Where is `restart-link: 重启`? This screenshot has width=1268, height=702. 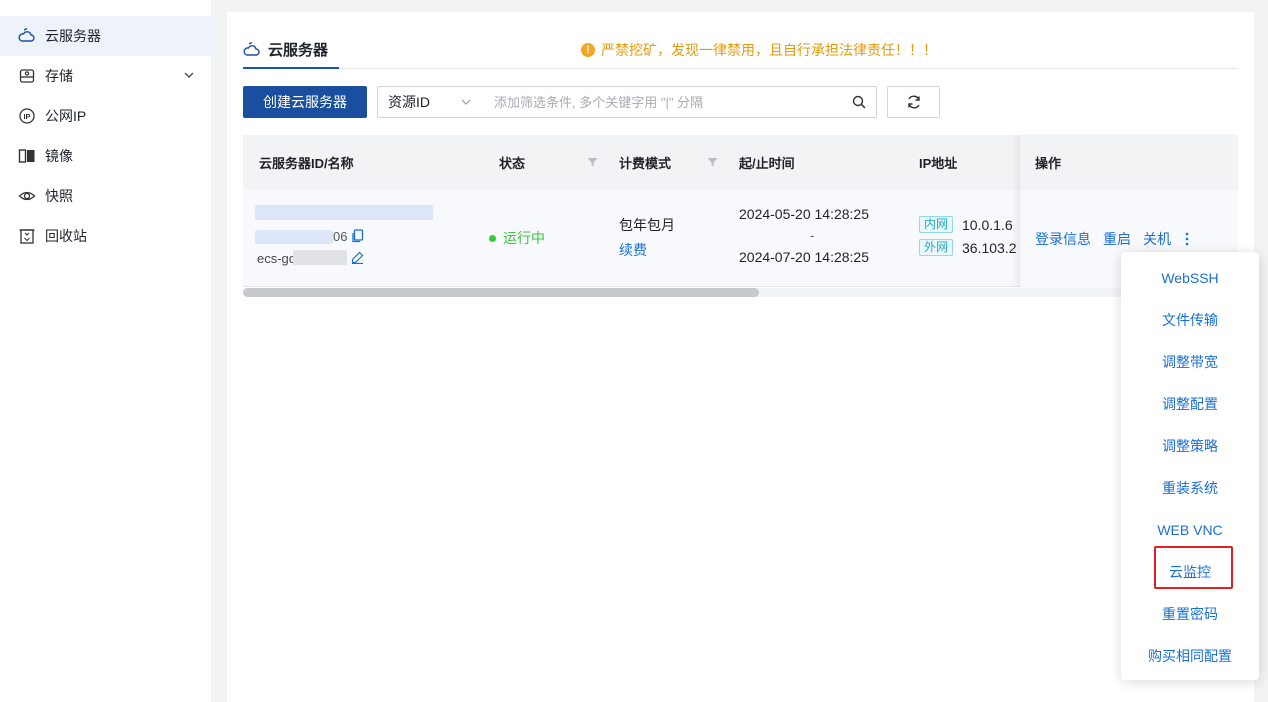 restart-link: 重启 is located at coordinates (1117, 239).